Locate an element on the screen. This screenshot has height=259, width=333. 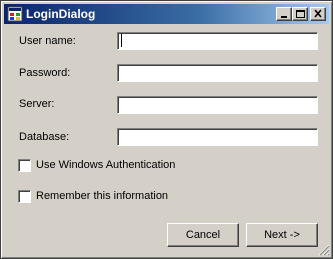
database-field is located at coordinates (217, 137).